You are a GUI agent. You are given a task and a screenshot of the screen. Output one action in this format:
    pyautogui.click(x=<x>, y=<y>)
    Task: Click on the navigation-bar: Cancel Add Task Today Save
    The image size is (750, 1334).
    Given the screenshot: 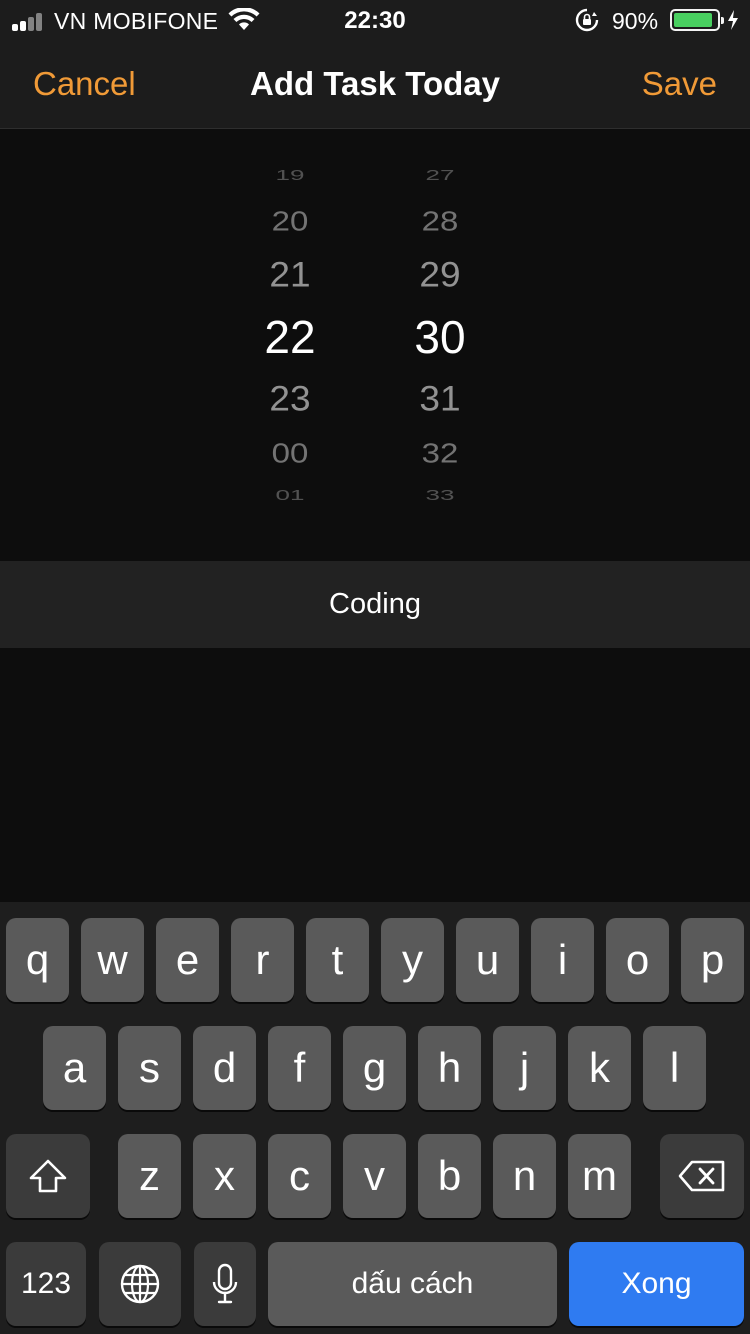 What is the action you would take?
    pyautogui.click(x=375, y=84)
    